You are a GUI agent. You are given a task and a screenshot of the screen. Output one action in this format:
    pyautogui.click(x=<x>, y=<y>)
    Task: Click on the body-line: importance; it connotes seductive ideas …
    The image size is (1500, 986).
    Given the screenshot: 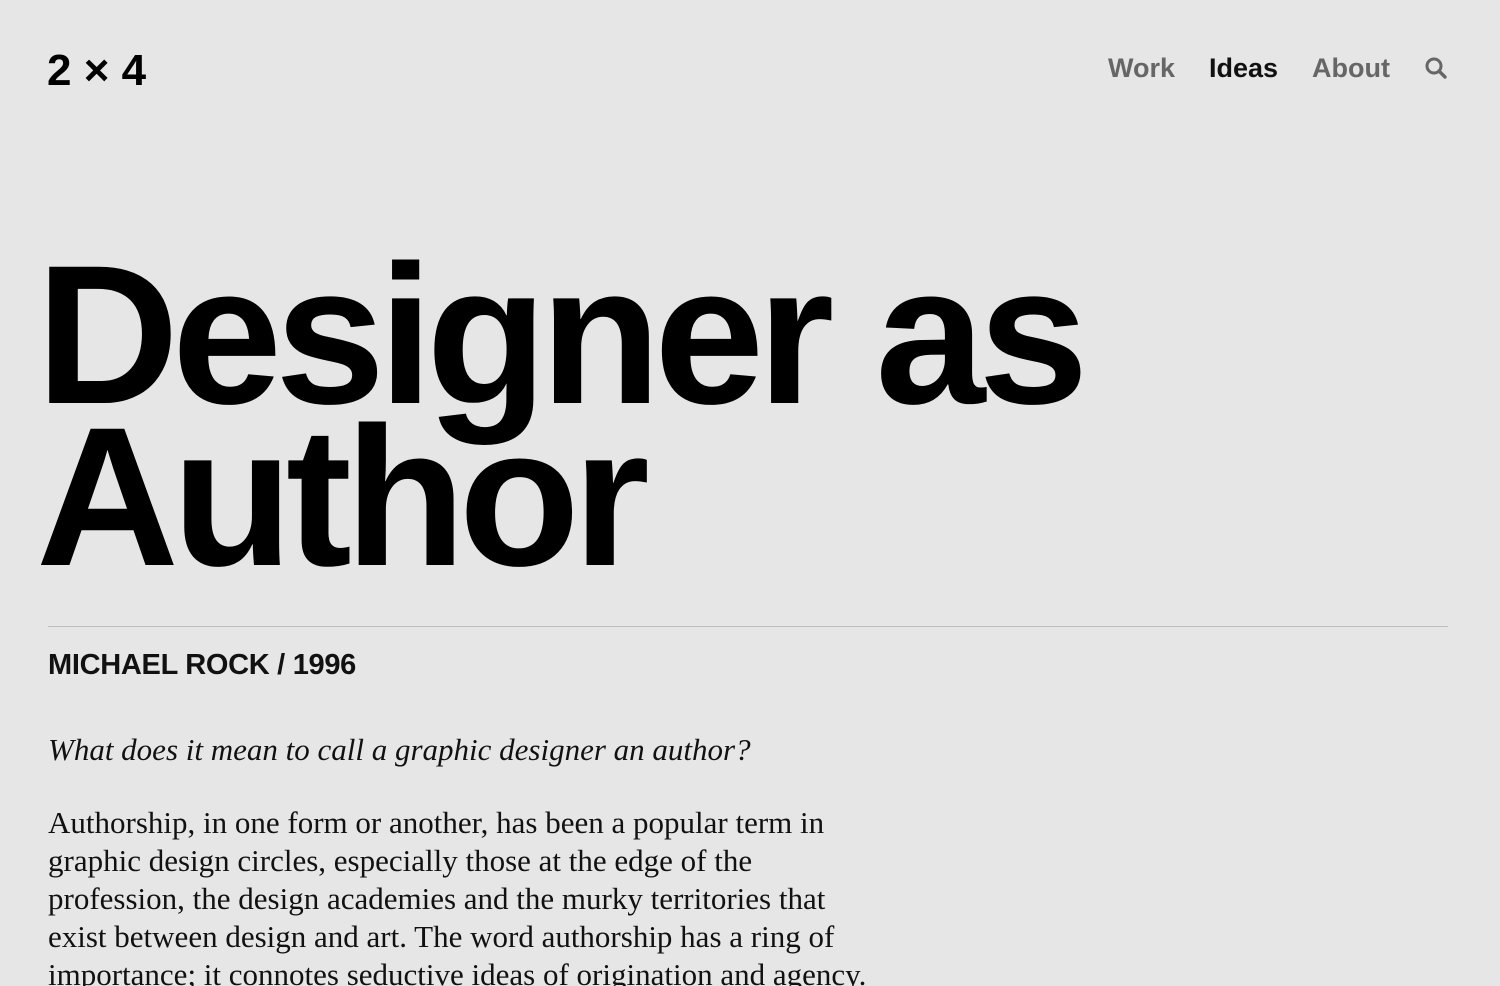 What is the action you would take?
    pyautogui.click(x=457, y=971)
    